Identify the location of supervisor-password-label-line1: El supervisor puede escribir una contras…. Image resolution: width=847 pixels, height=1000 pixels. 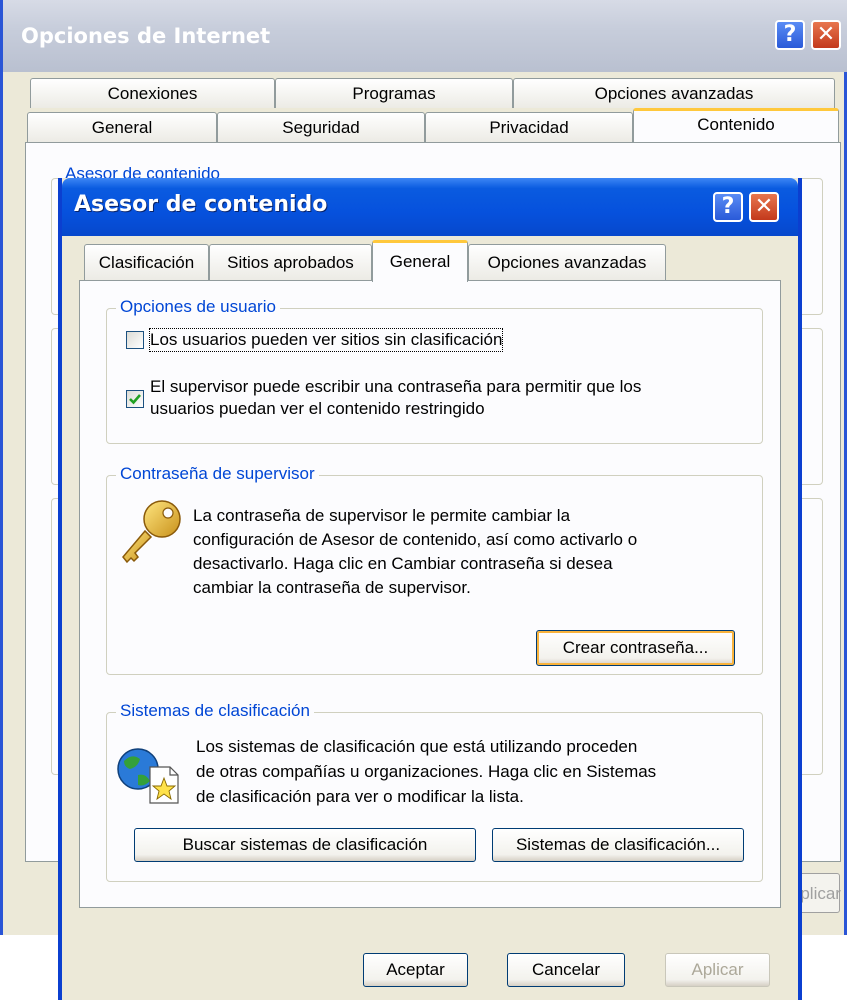
(395, 387).